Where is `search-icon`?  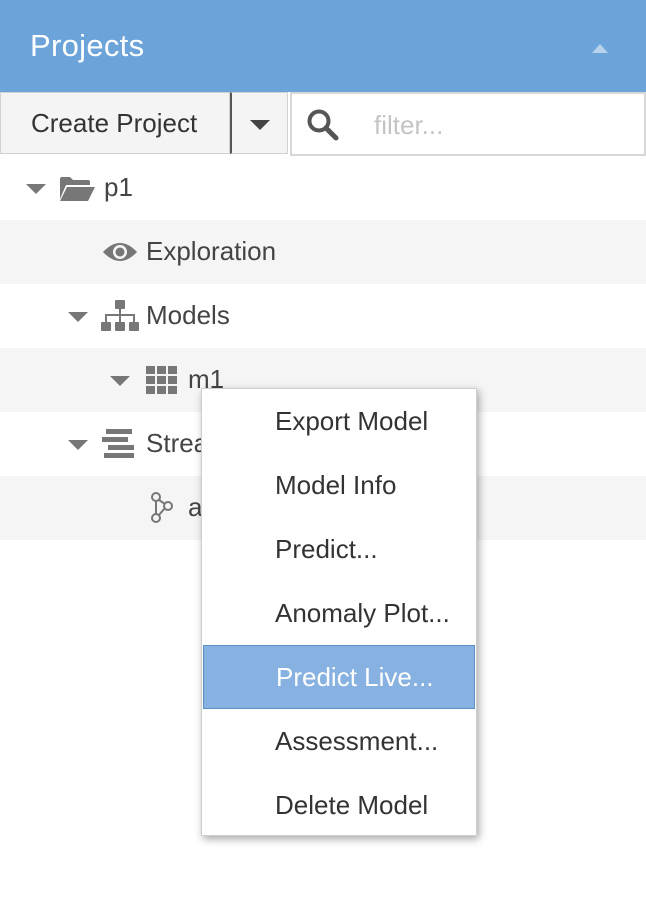 search-icon is located at coordinates (323, 125).